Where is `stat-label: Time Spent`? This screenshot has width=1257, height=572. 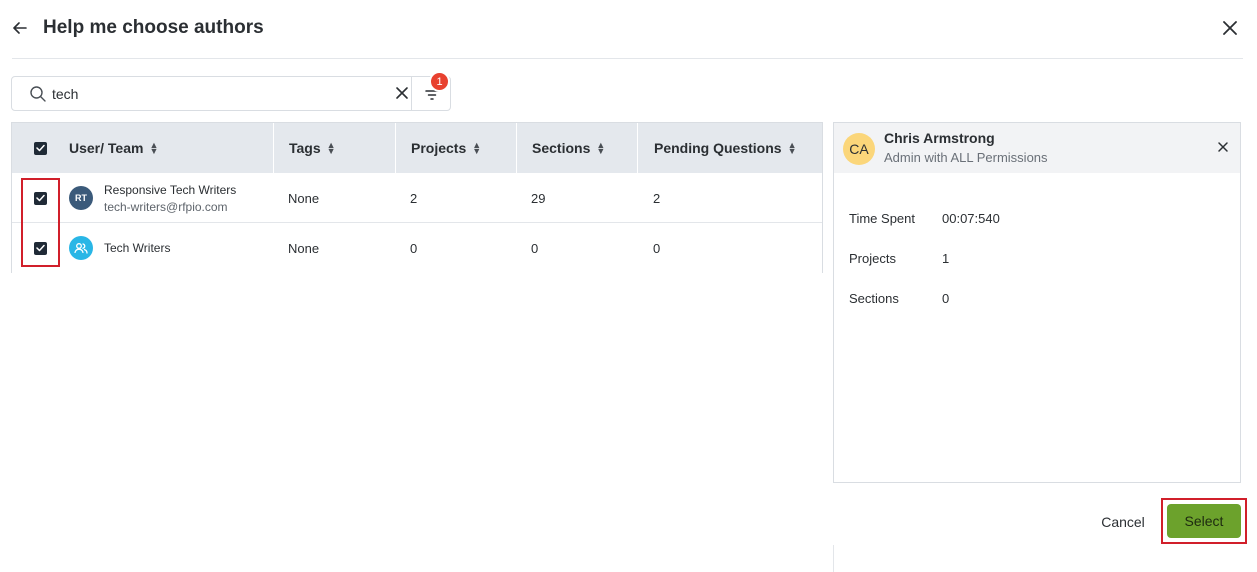
stat-label: Time Spent is located at coordinates (882, 218).